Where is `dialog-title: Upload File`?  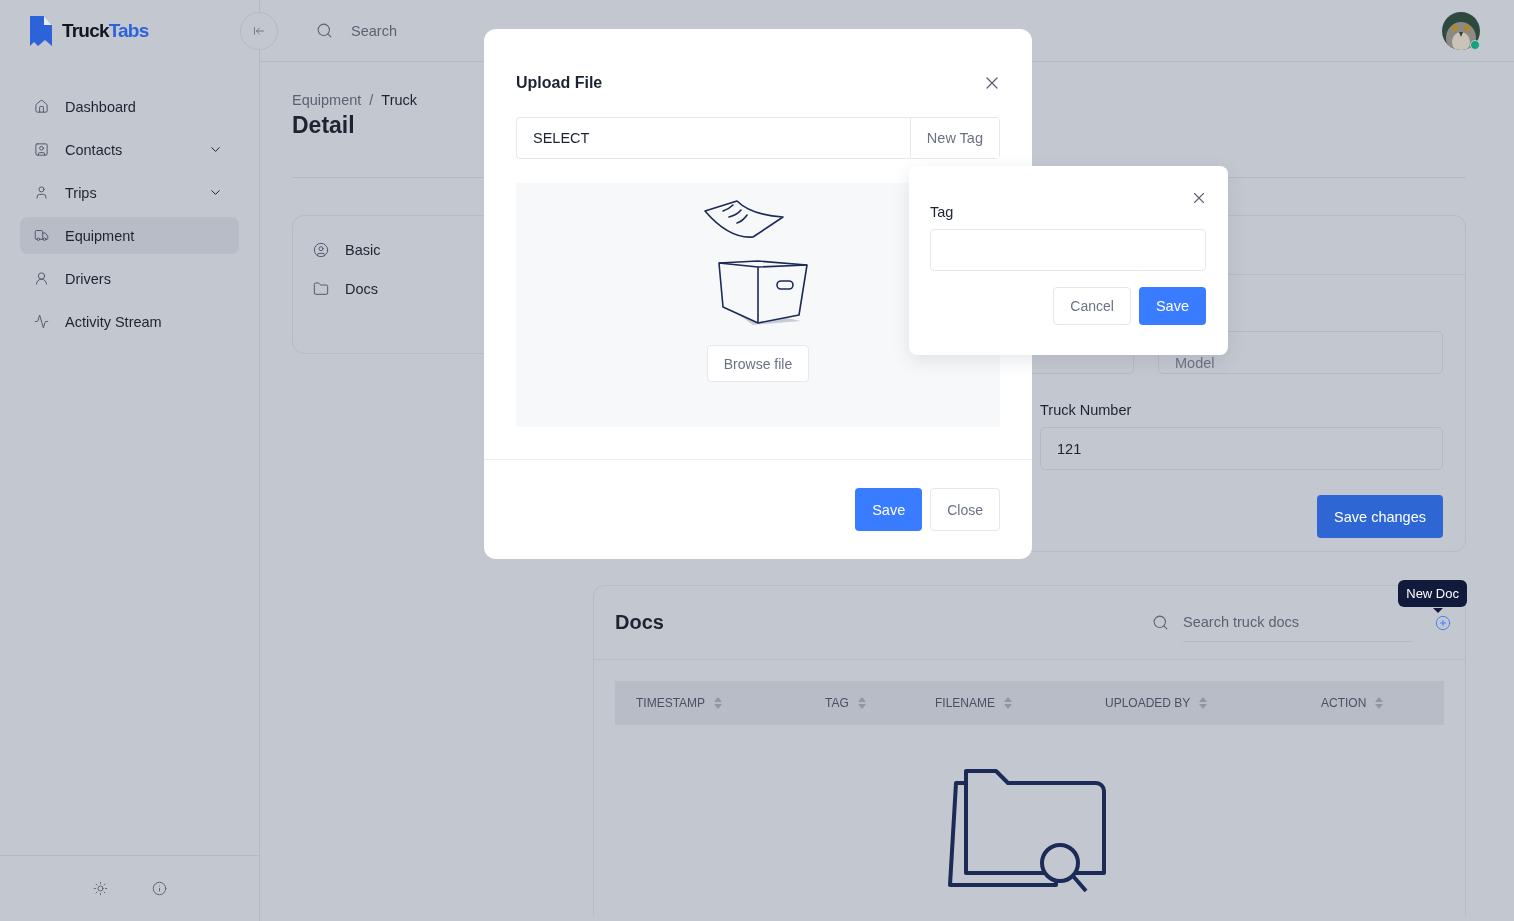
dialog-title: Upload File is located at coordinates (559, 82).